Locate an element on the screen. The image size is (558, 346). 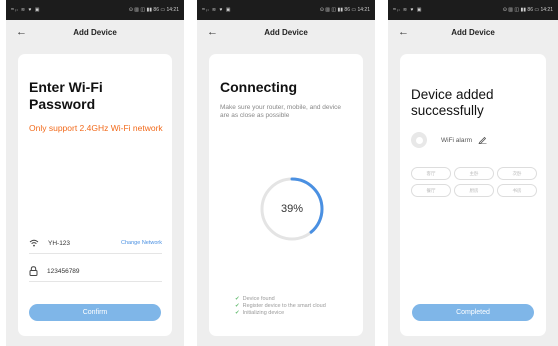
frequency-warning: Only support 2.4GHz Wi-Fi network is located at coordinates (96, 128).